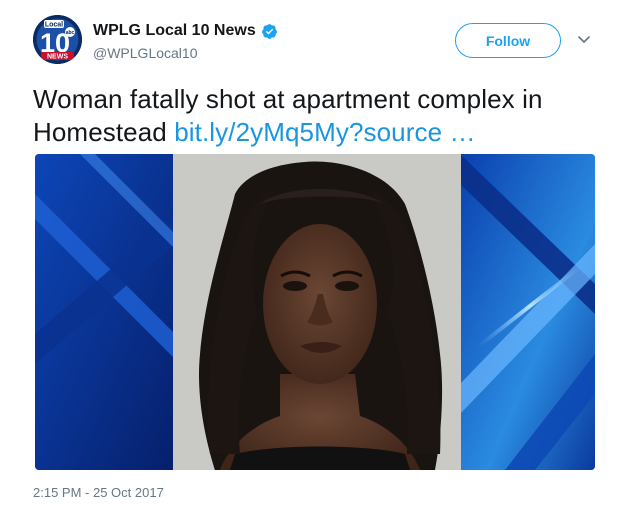 The width and height of the screenshot is (625, 510). What do you see at coordinates (98, 493) in the screenshot?
I see `tweet-timestamp: 2:15 PM - 25 Oct 2017` at bounding box center [98, 493].